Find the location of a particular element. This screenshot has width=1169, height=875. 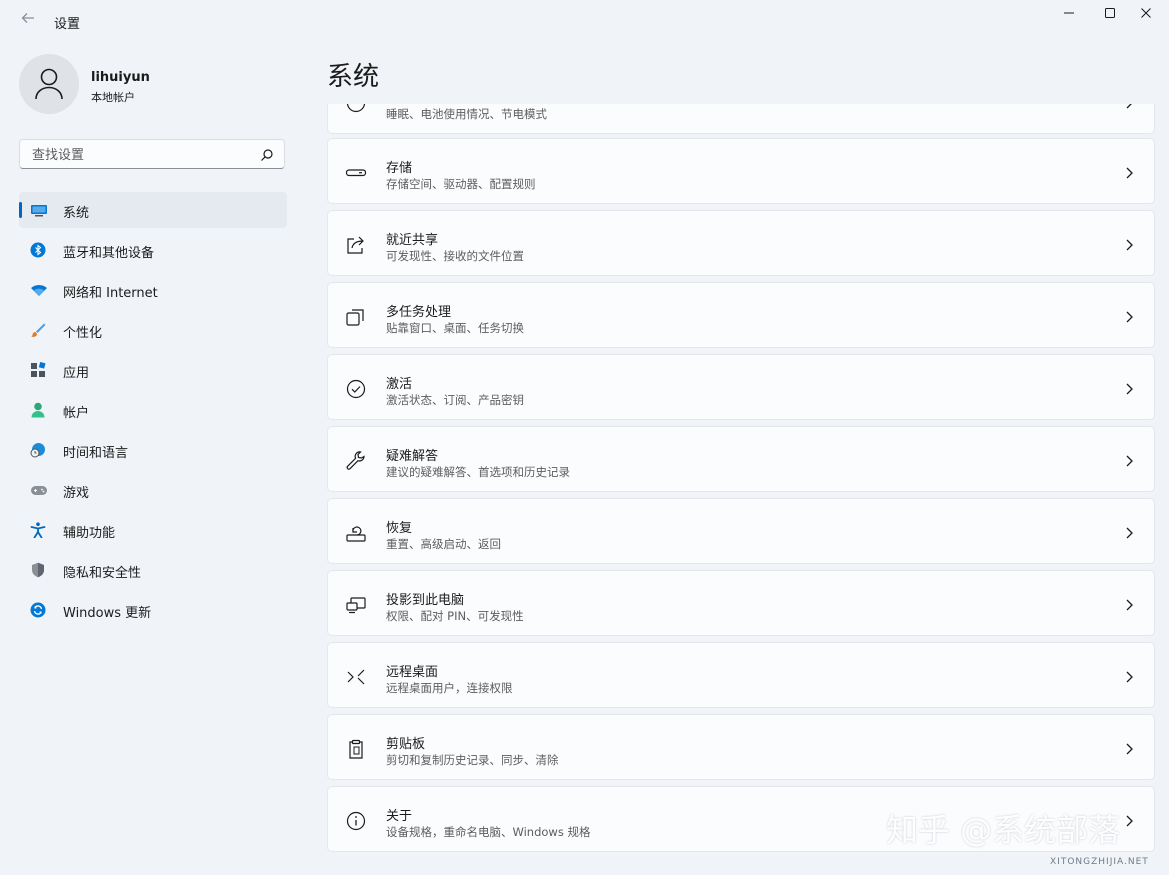

settings-row-title: 激活 is located at coordinates (399, 384).